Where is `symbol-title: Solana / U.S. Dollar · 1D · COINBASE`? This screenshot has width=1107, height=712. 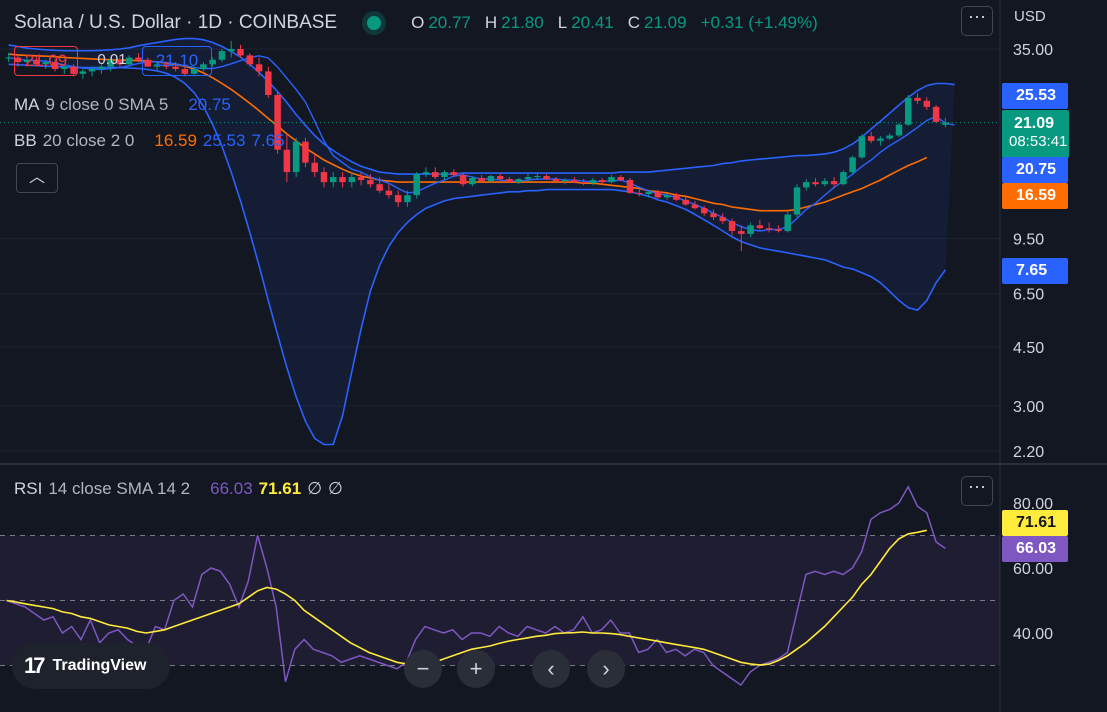
symbol-title: Solana / U.S. Dollar · 1D · COINBASE is located at coordinates (175, 23).